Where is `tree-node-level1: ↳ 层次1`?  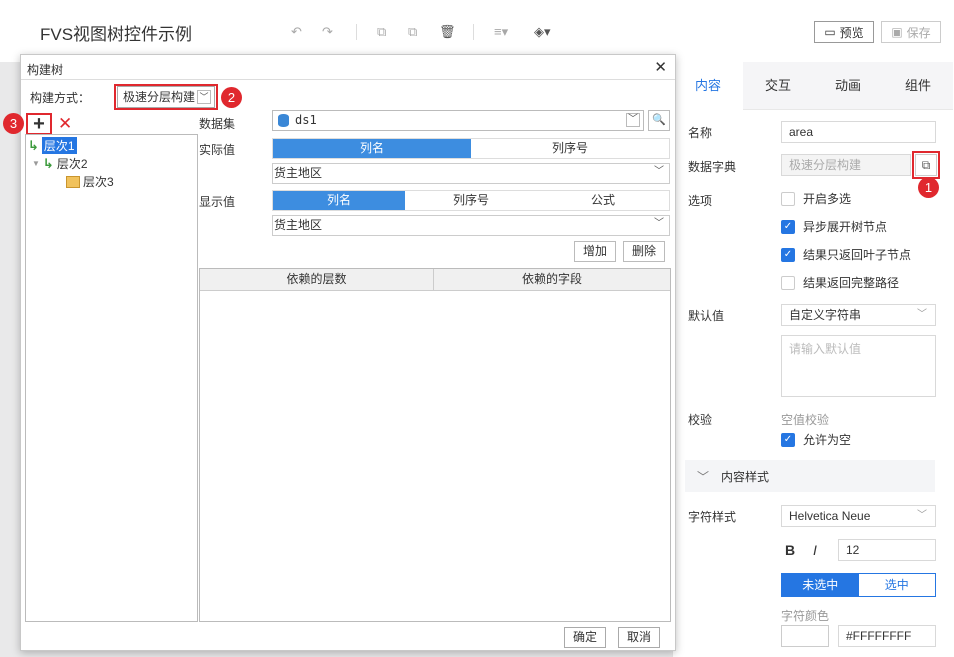 tree-node-level1: ↳ 层次1 is located at coordinates (52, 145).